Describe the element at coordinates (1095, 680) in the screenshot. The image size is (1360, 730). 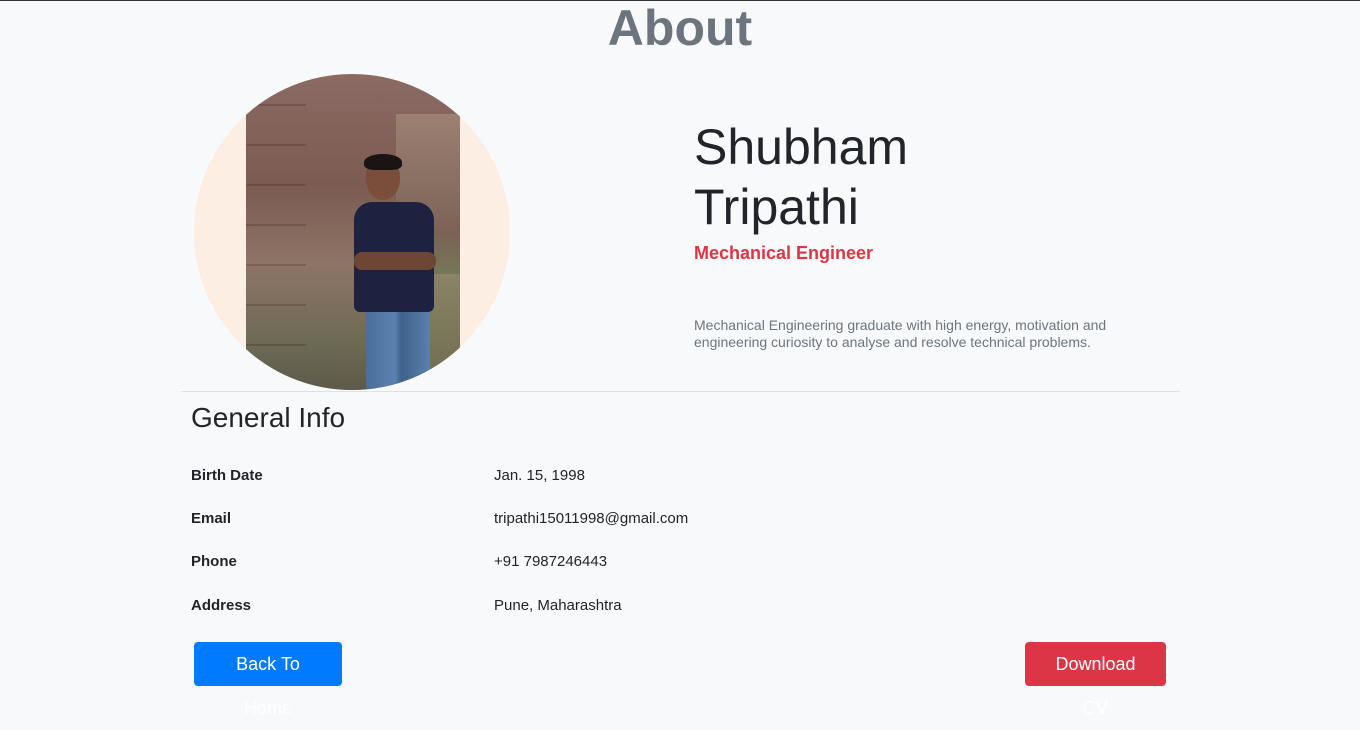
I see `download-cv-button: Download CV` at that location.